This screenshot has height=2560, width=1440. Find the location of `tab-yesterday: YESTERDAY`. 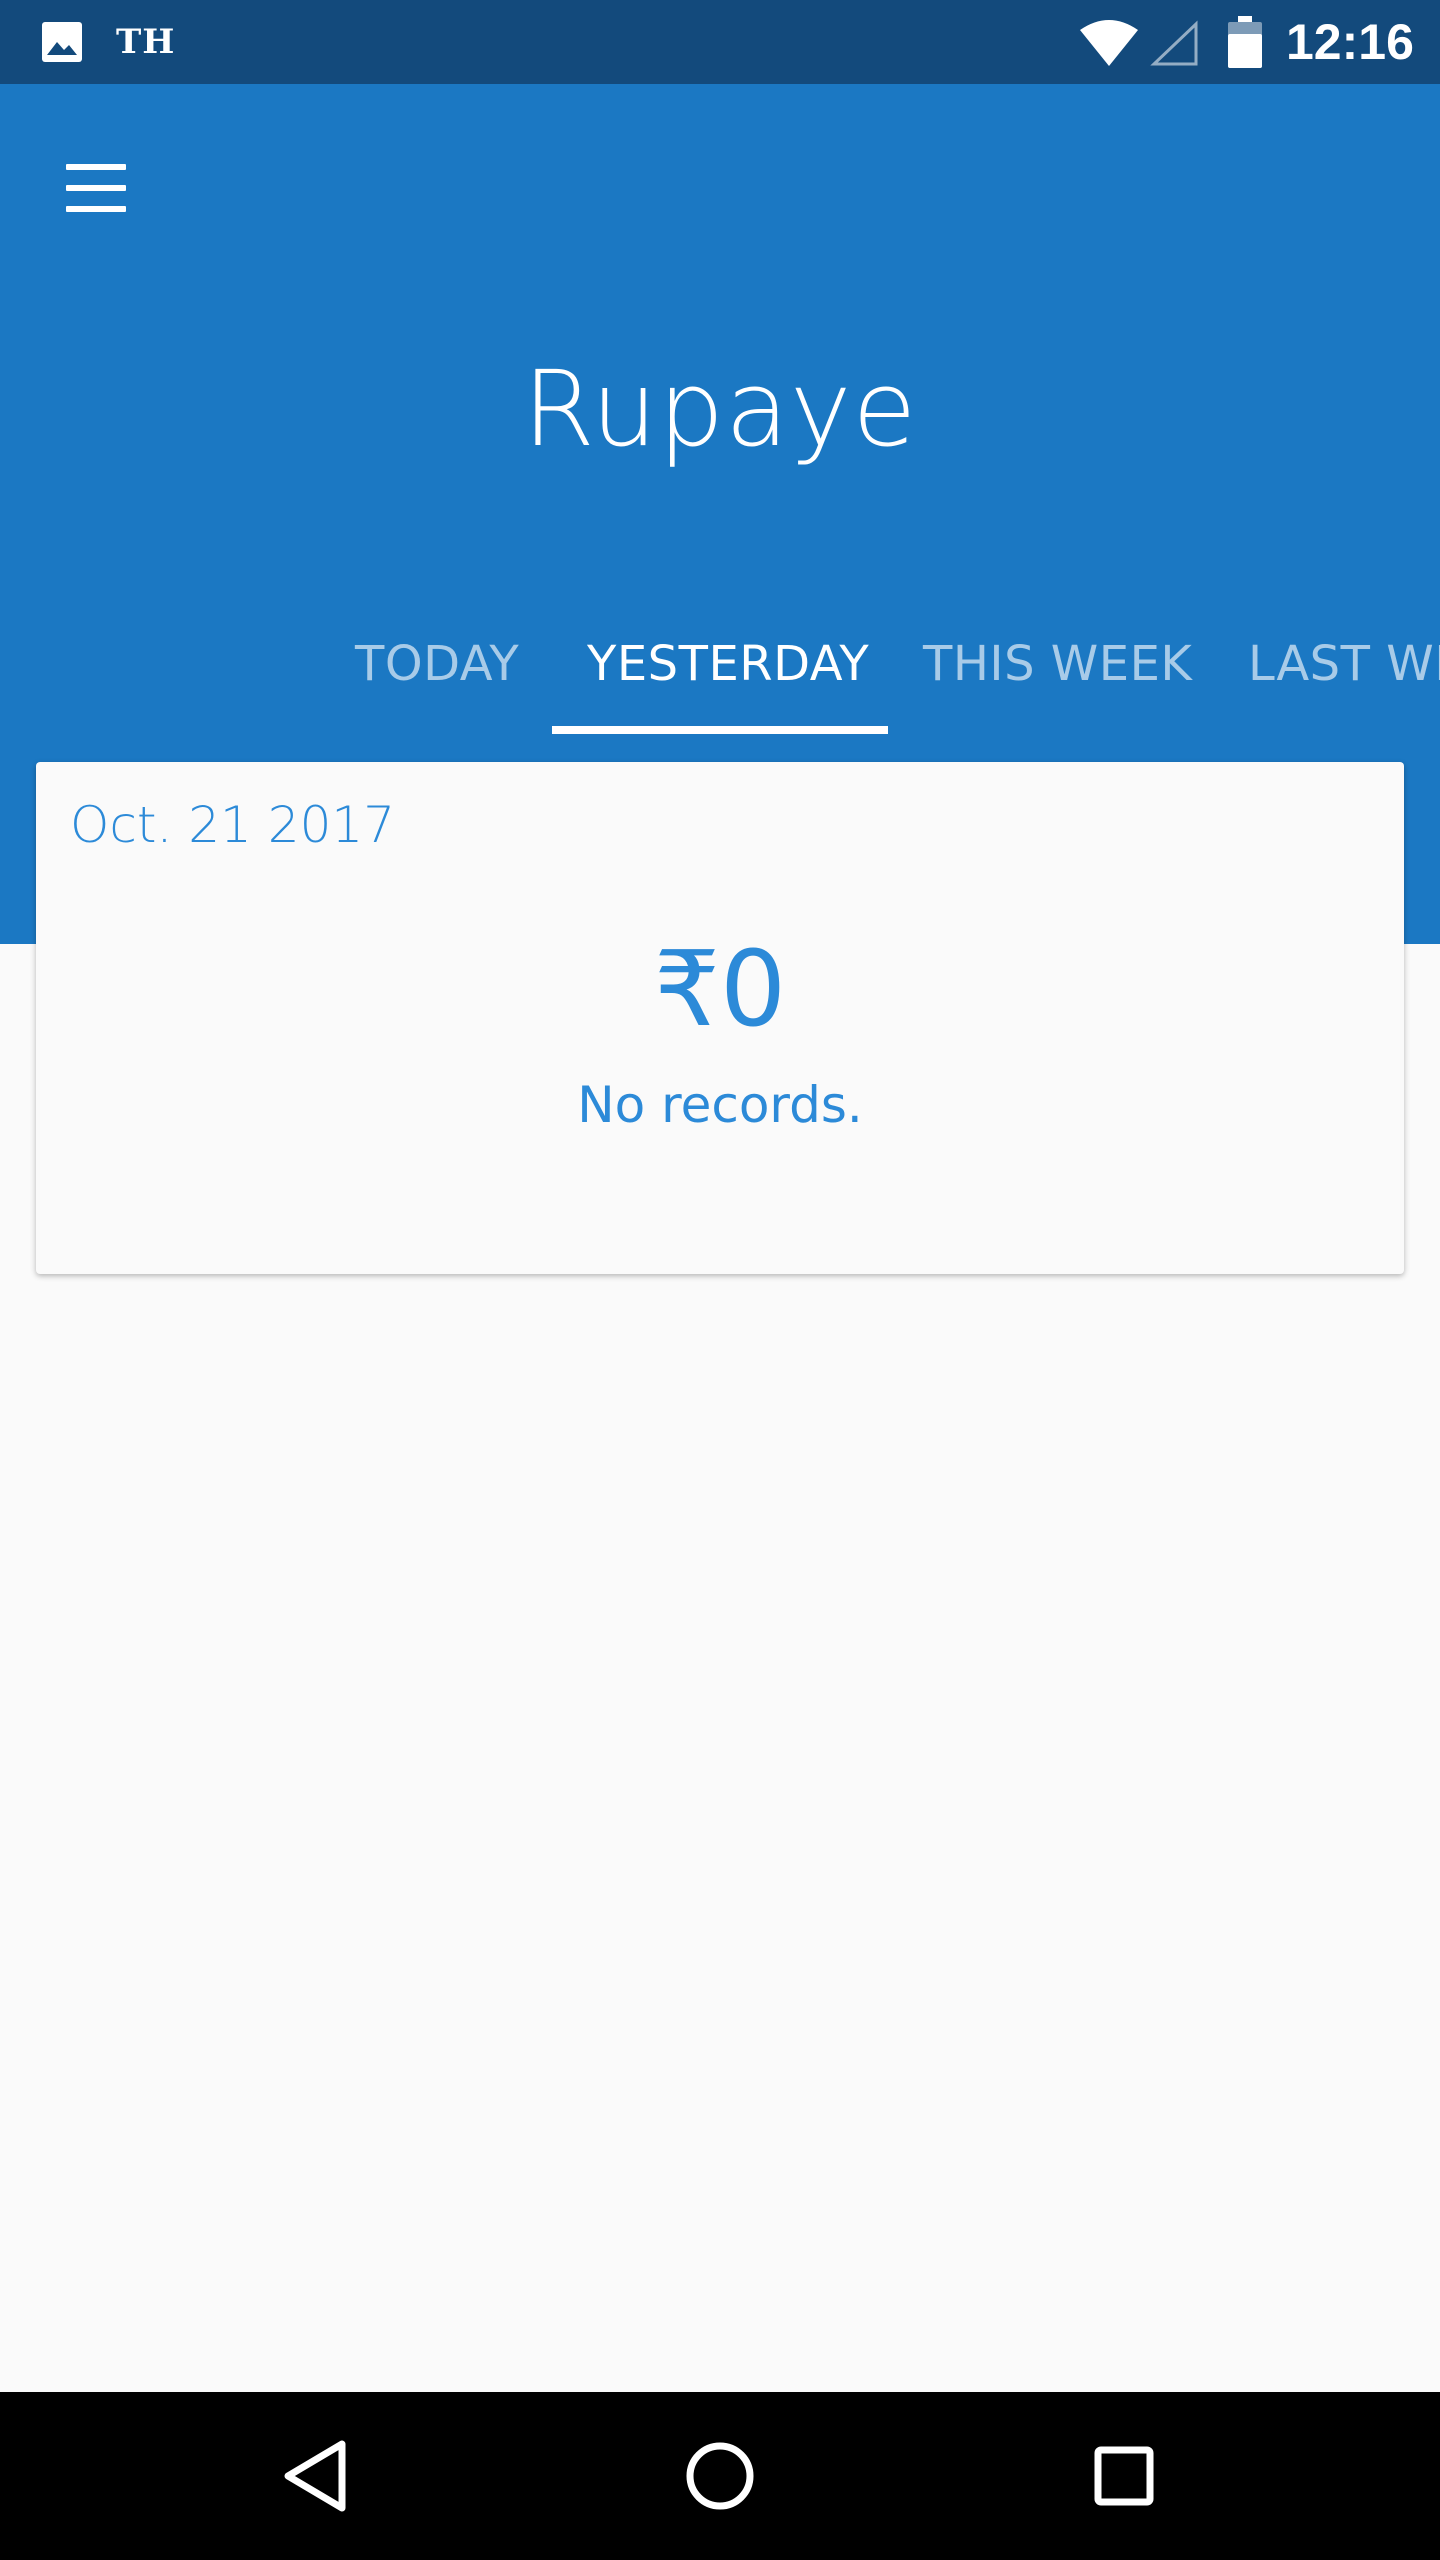

tab-yesterday: YESTERDAY is located at coordinates (728, 664).